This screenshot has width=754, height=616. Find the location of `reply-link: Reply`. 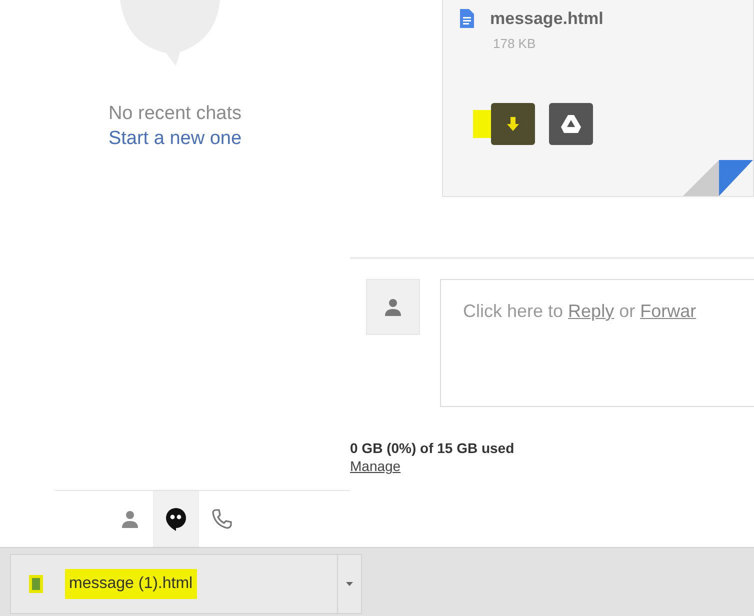

reply-link: Reply is located at coordinates (591, 311).